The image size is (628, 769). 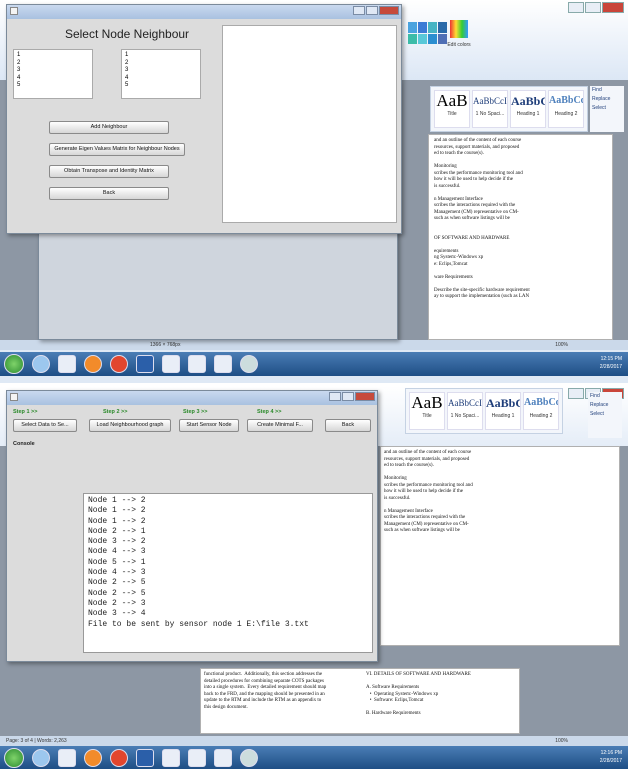 I want to click on step-3-label: Step 3 >>, so click(x=195, y=412).